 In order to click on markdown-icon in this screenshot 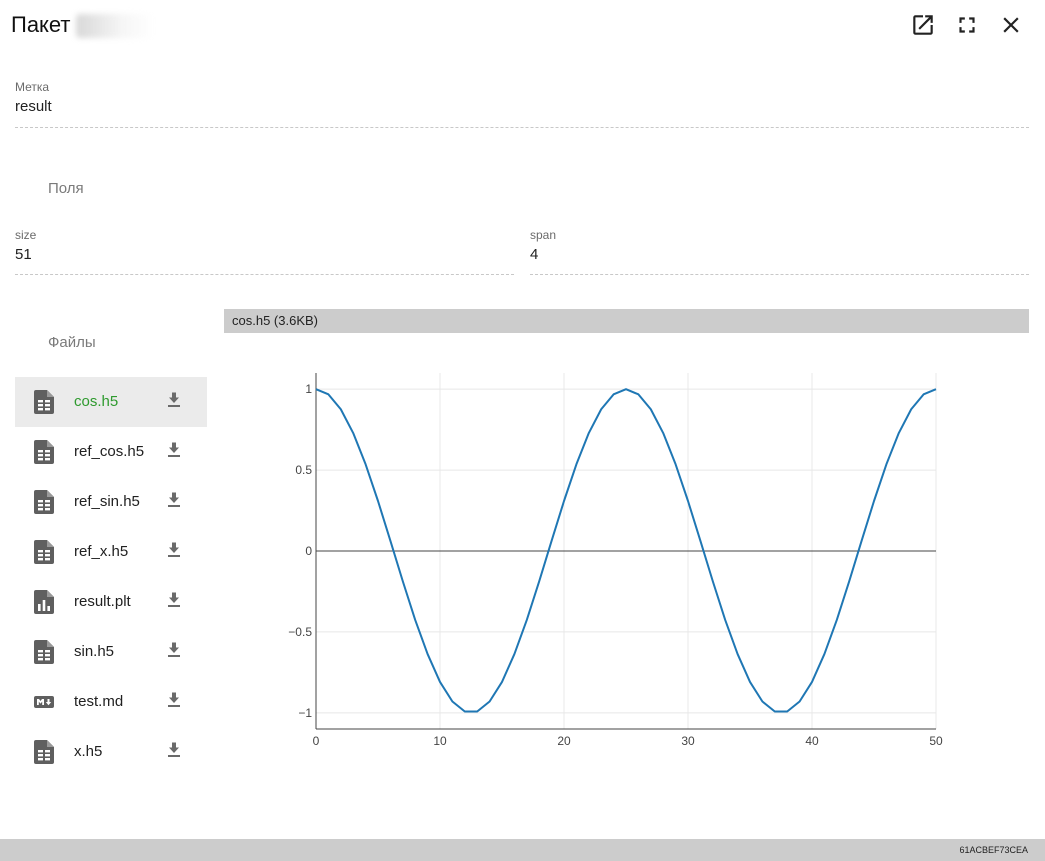, I will do `click(44, 702)`.